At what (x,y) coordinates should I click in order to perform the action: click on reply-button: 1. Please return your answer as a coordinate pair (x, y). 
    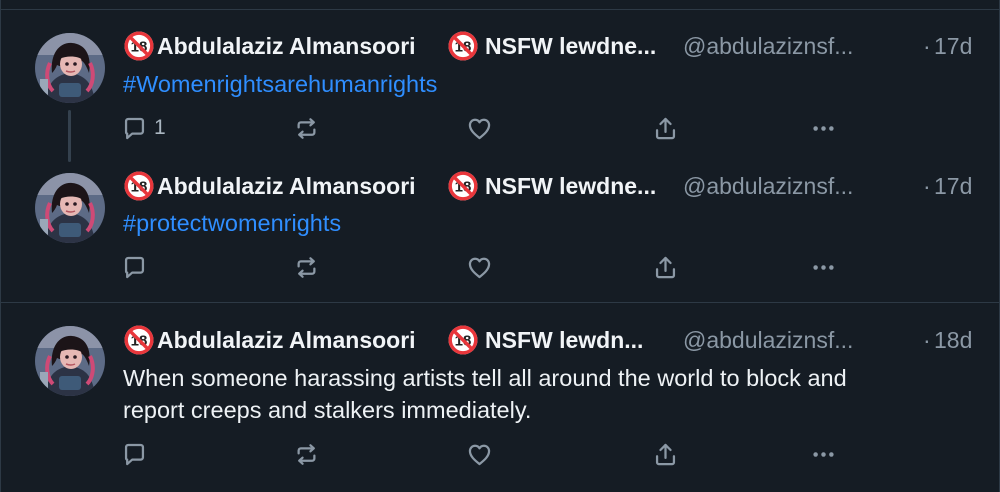
    Looking at the image, I should click on (143, 128).